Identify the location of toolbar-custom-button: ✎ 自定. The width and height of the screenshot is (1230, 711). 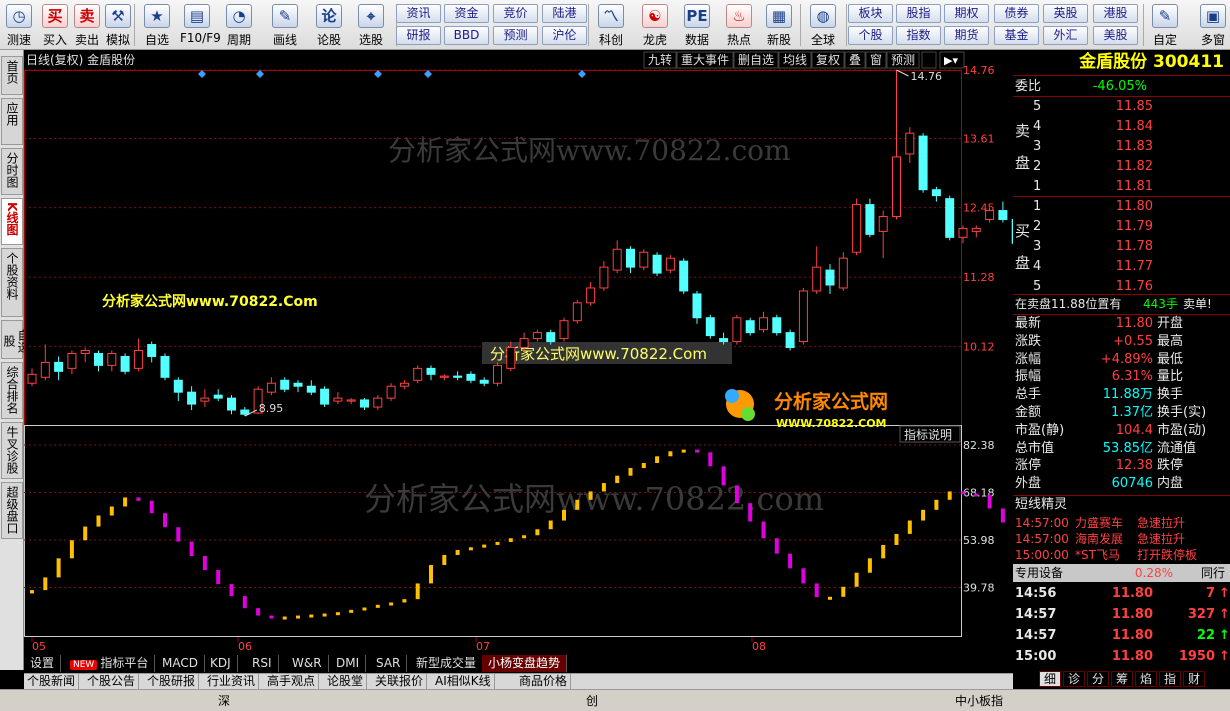
(1165, 25).